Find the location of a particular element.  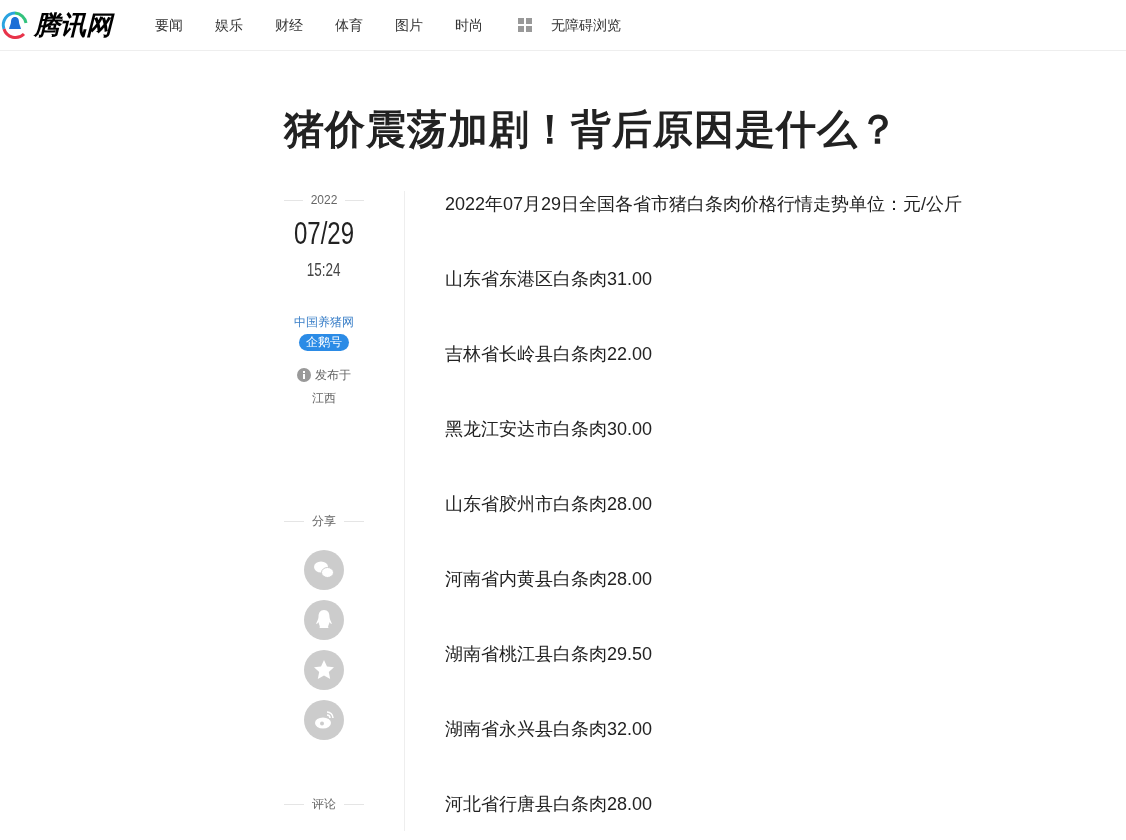

nav-link: 娱乐 is located at coordinates (245, 25).